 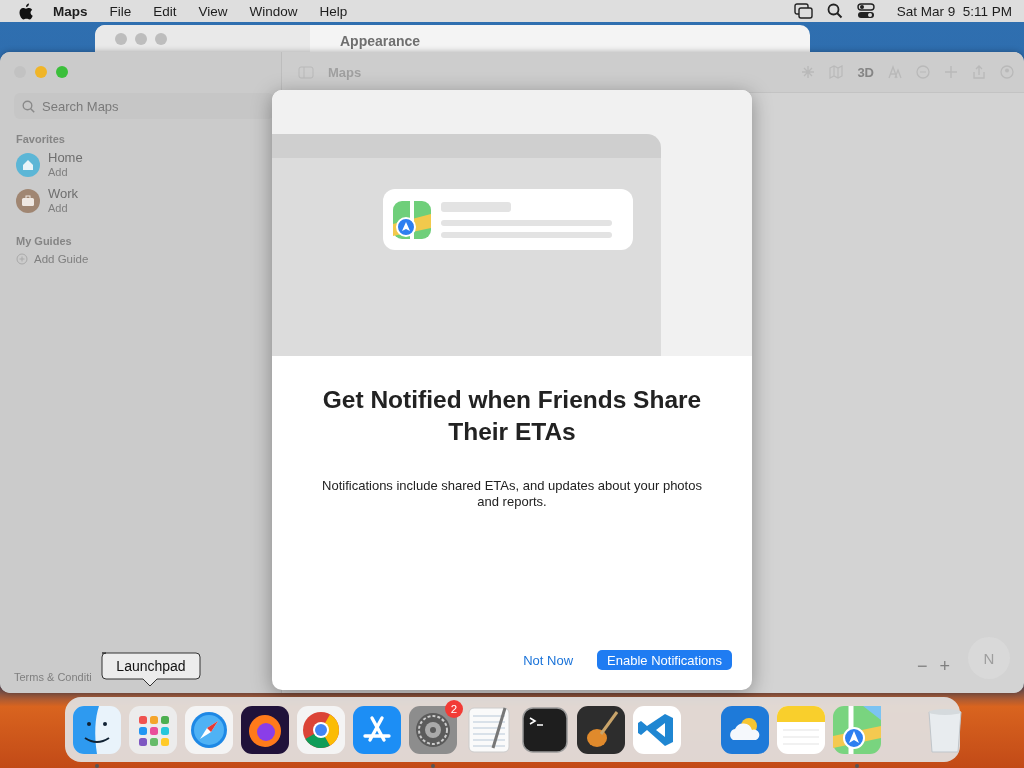 I want to click on notification-badge: 2, so click(x=454, y=708).